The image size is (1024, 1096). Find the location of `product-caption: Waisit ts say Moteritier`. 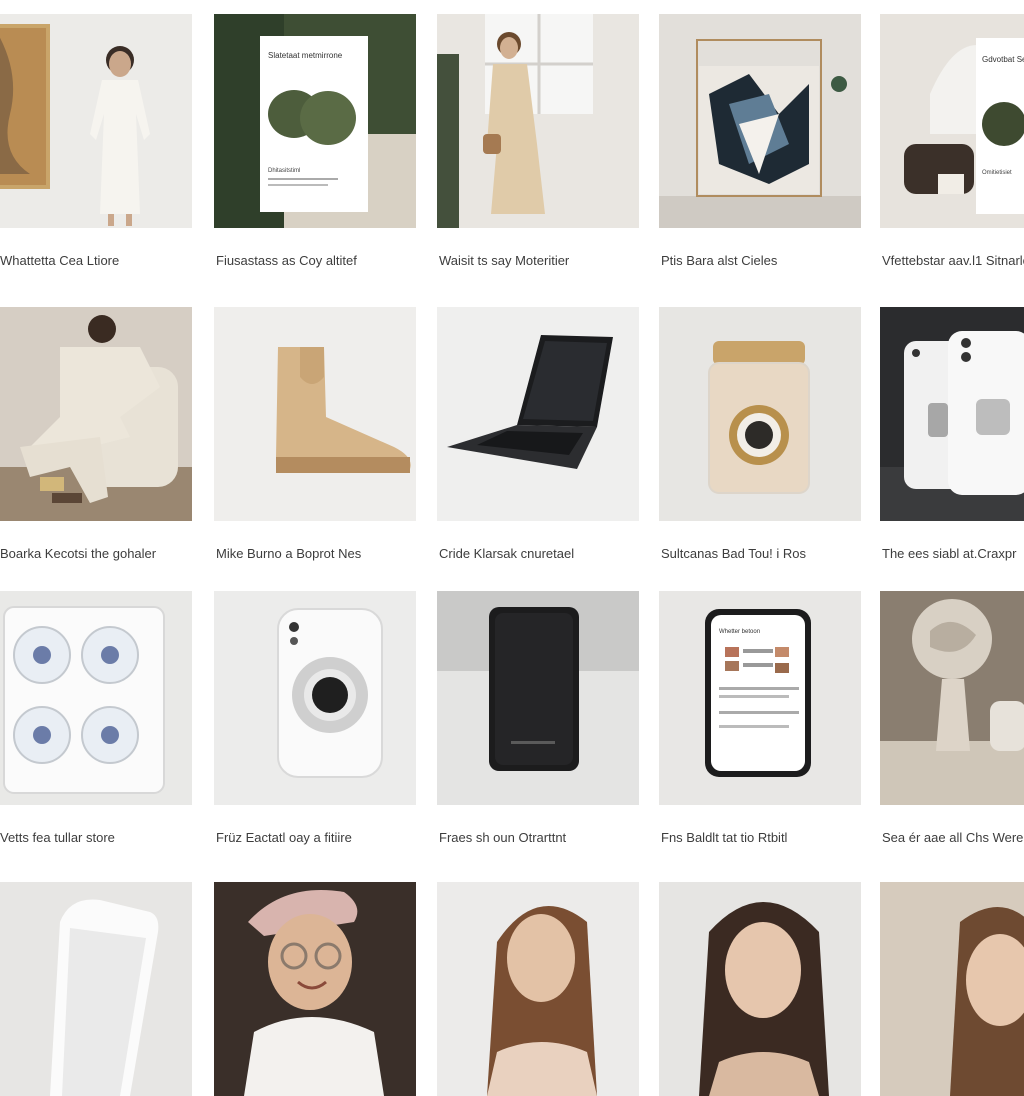

product-caption: Waisit ts say Moteritier is located at coordinates (544, 261).